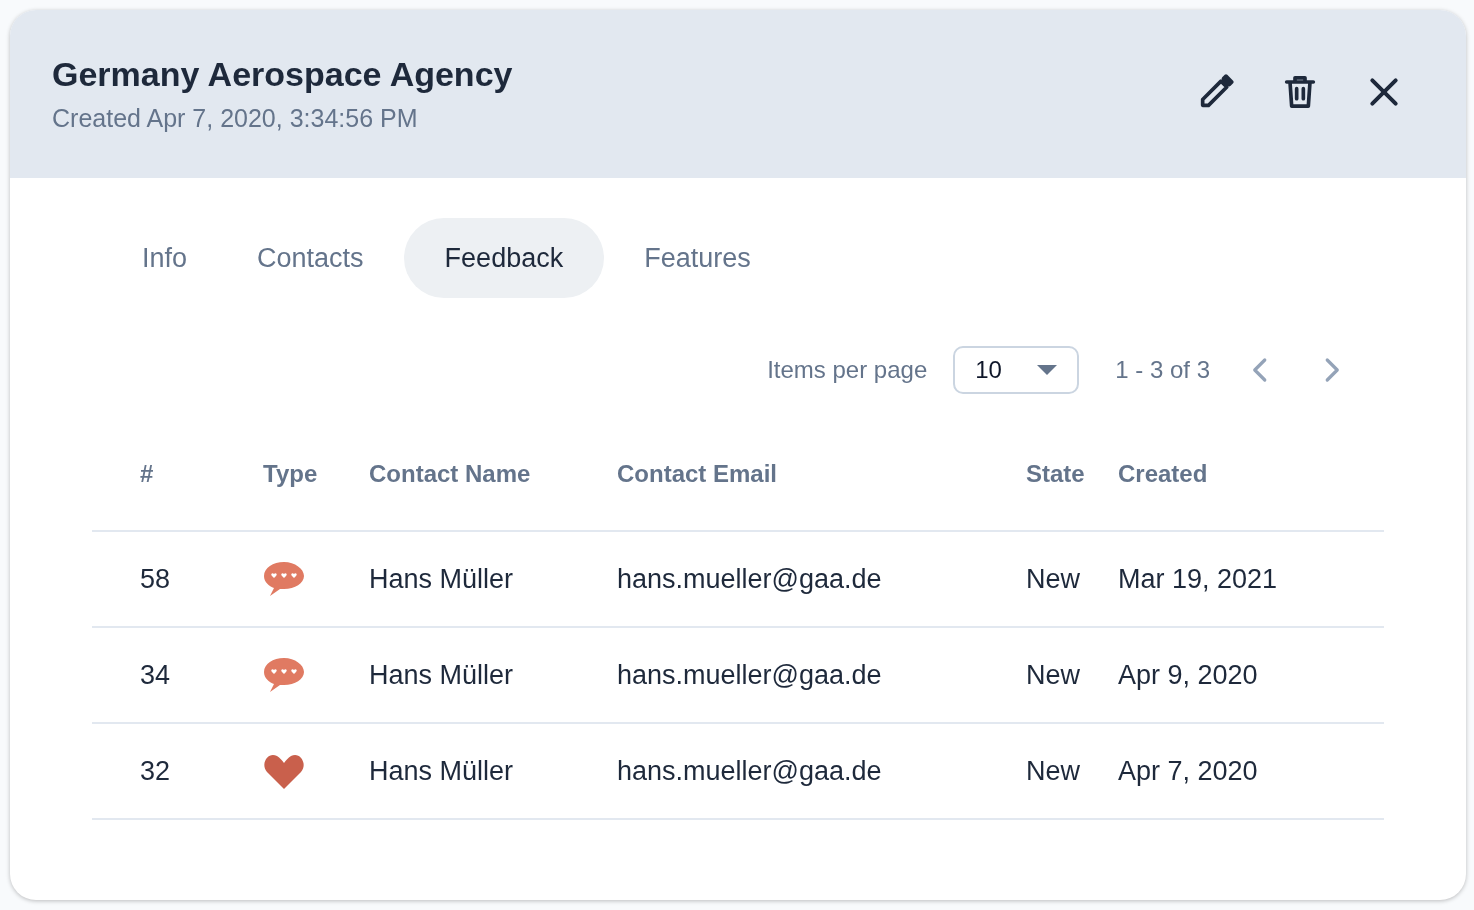 This screenshot has height=910, width=1474. What do you see at coordinates (1198, 579) in the screenshot?
I see `table-cell-text: Mar 19, 2021` at bounding box center [1198, 579].